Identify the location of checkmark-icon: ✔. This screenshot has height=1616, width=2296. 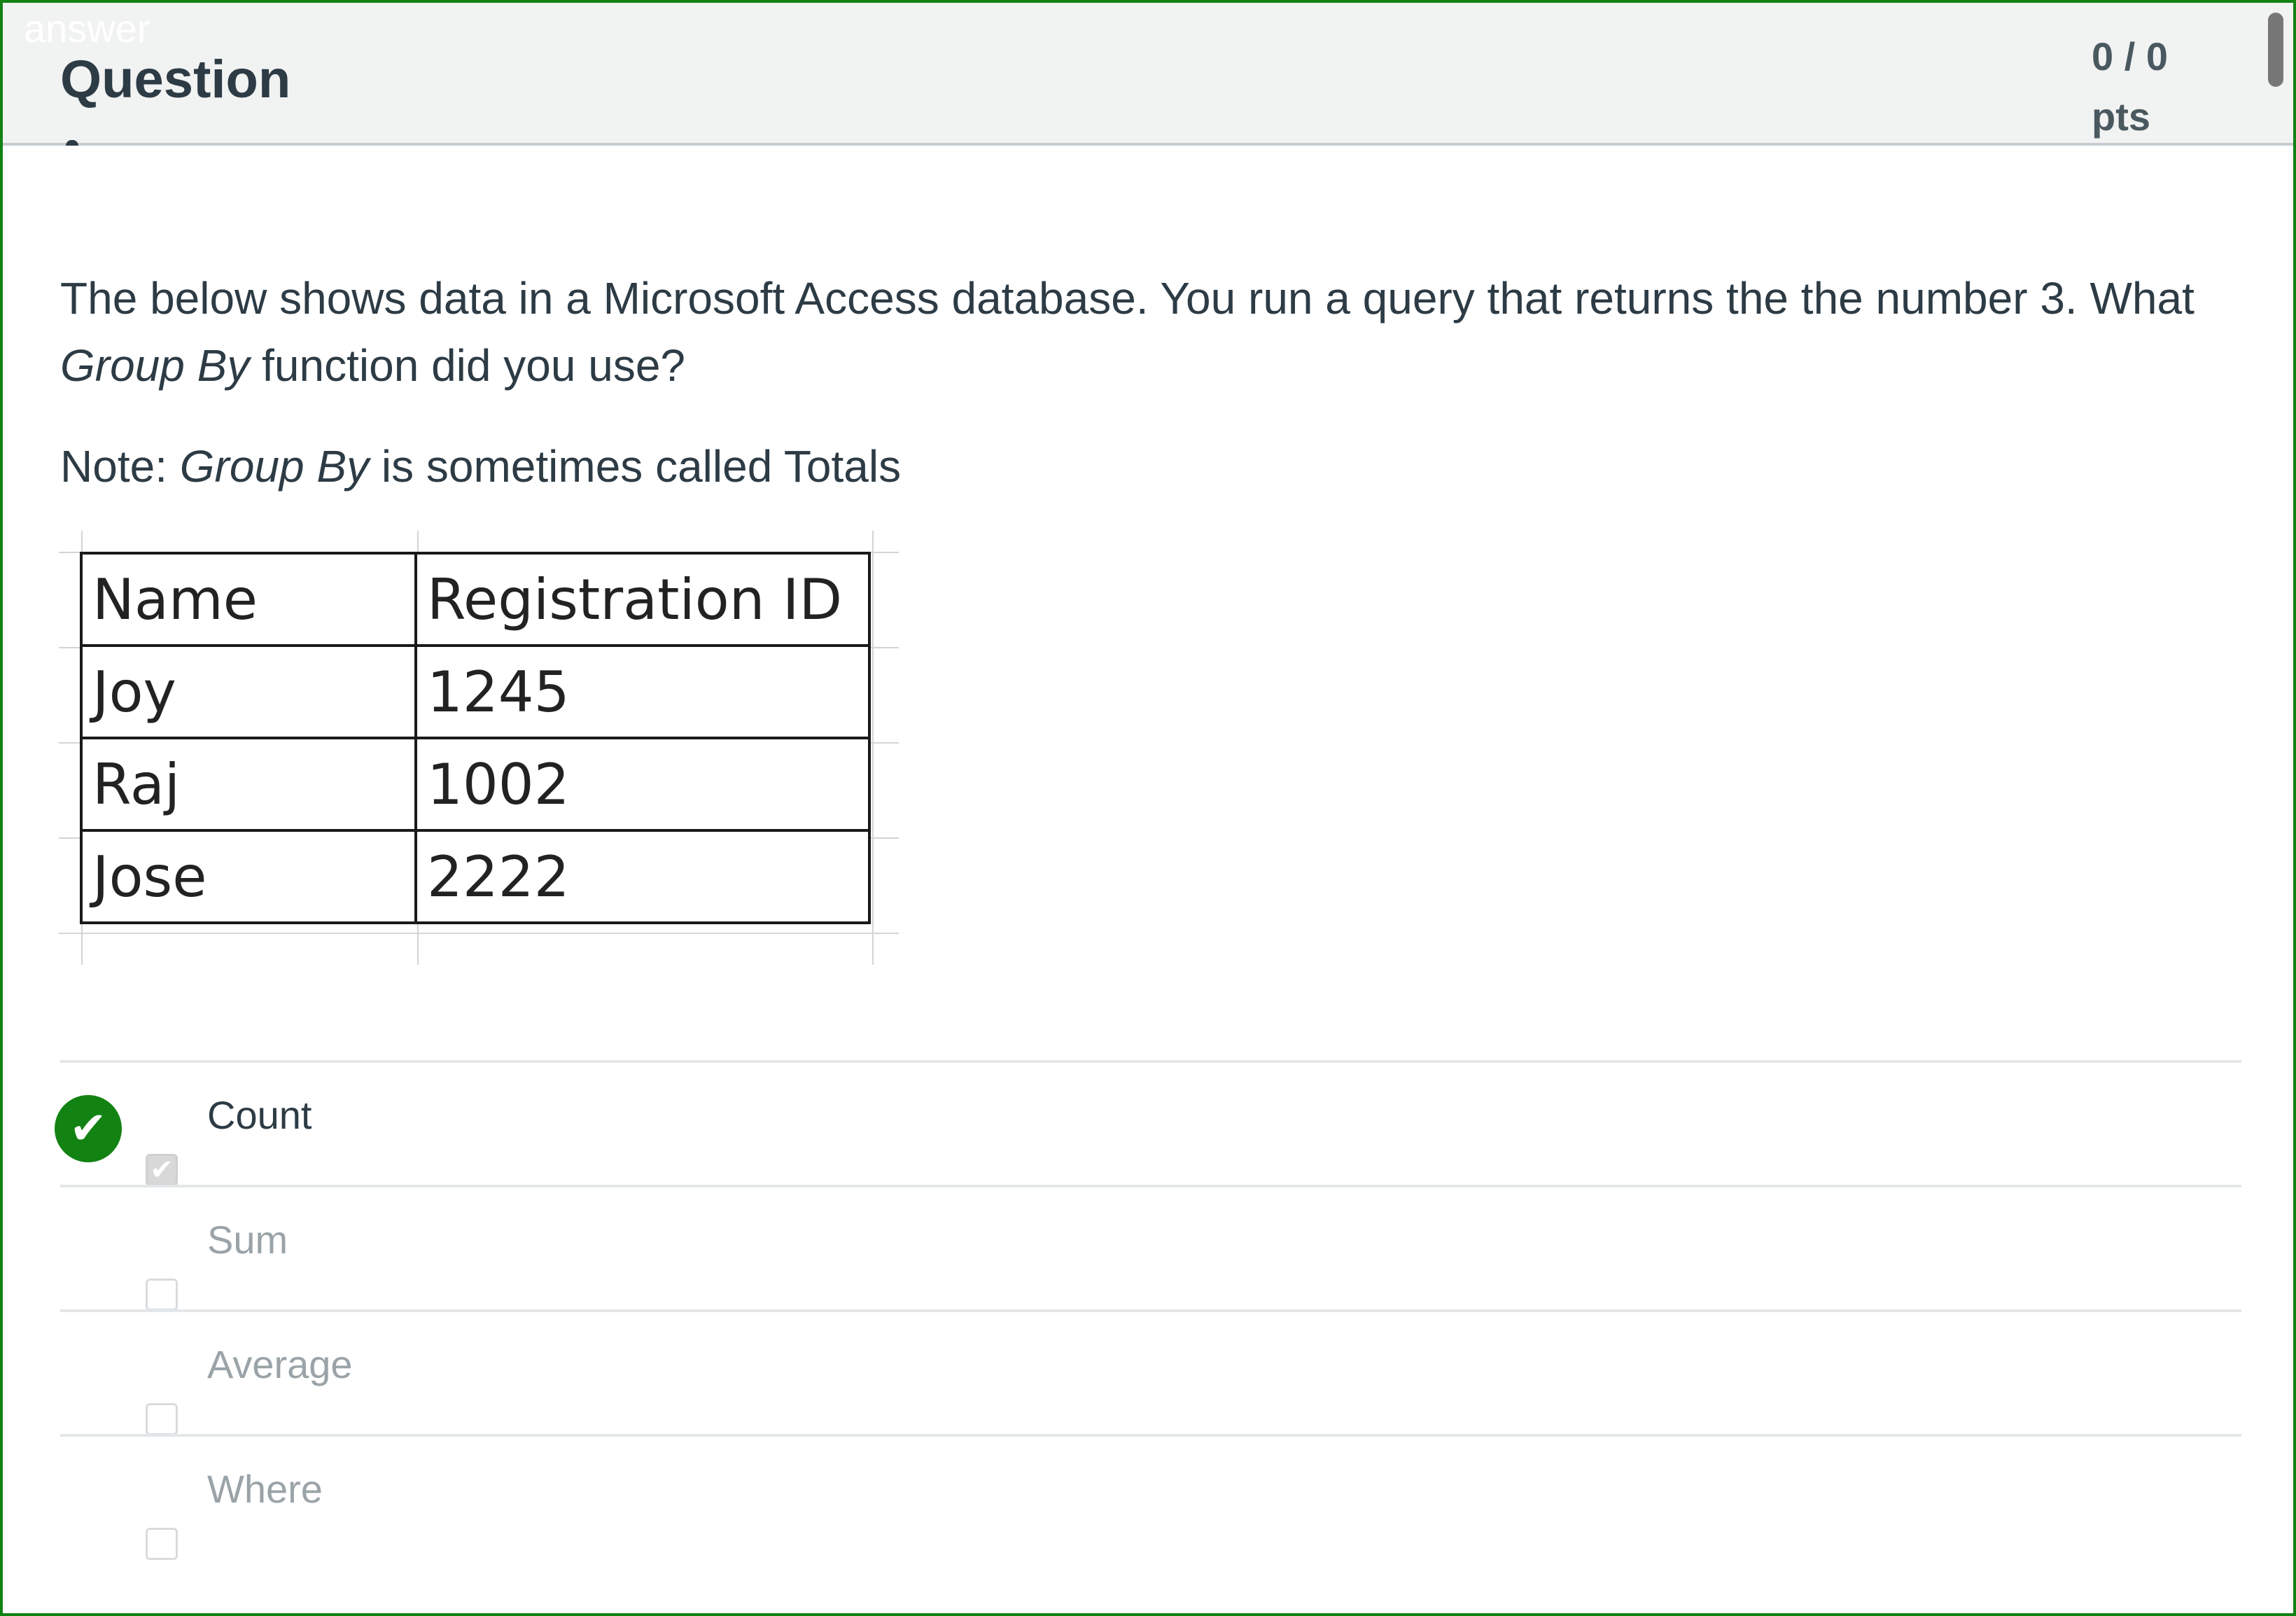
(162, 1170).